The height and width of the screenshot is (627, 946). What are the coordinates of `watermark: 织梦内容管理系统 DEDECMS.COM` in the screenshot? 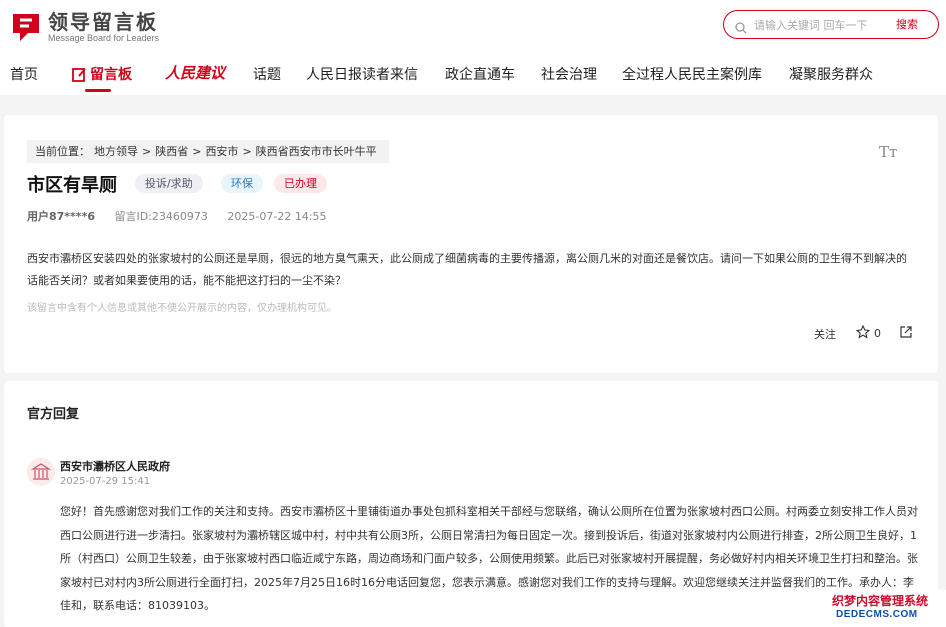 It's located at (886, 608).